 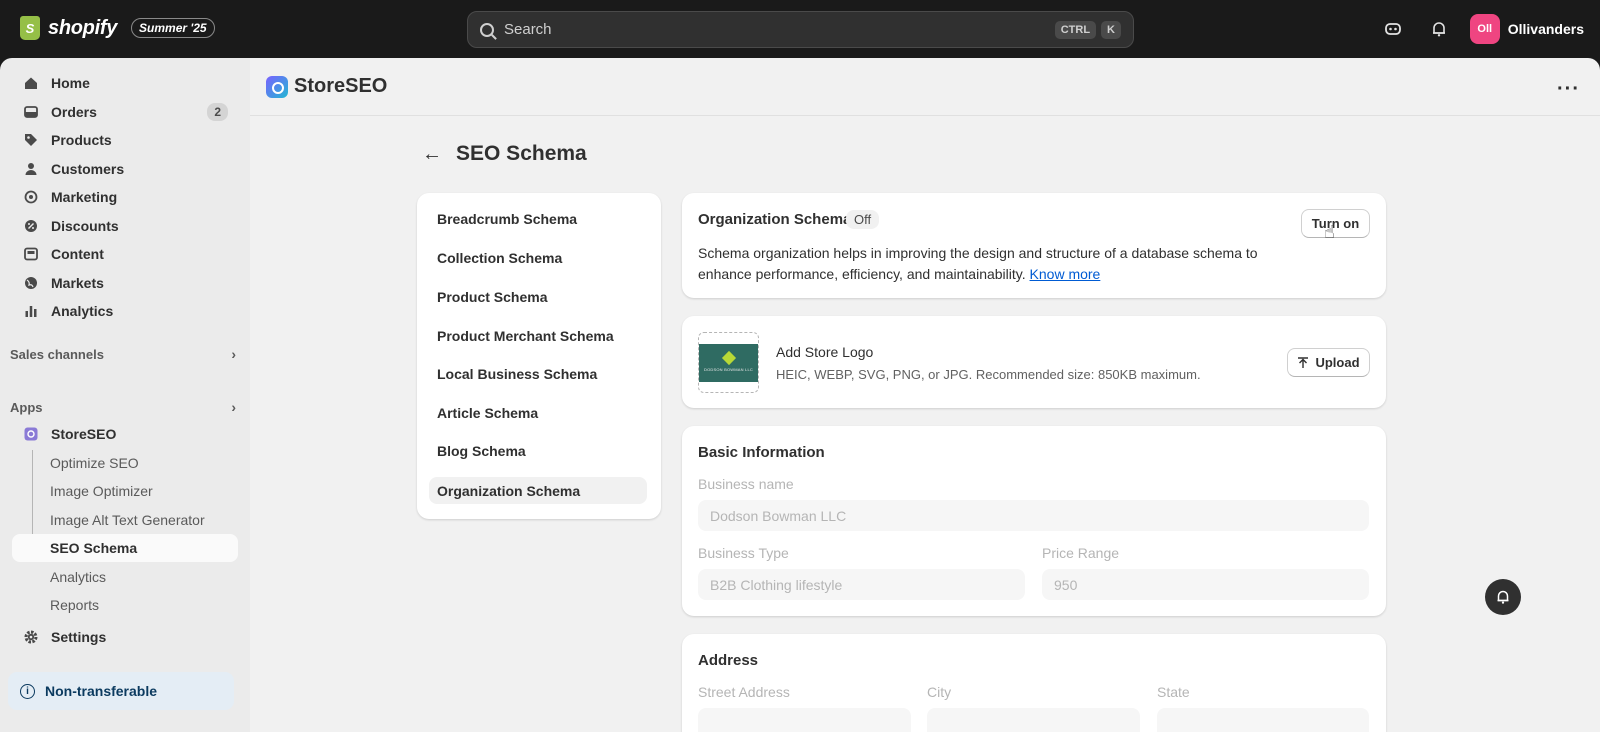 I want to click on tag-icon, so click(x=31, y=140).